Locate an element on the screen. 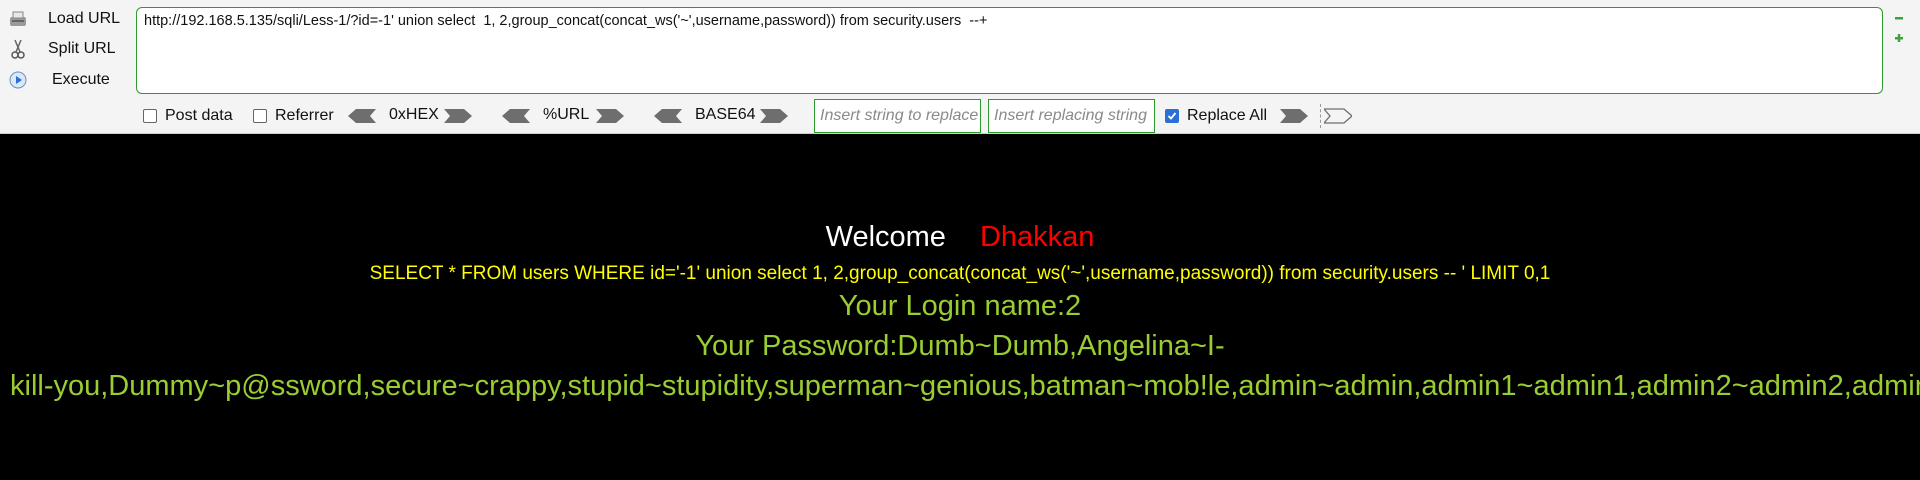 The width and height of the screenshot is (1920, 480). post-data-label: Post data is located at coordinates (199, 115).